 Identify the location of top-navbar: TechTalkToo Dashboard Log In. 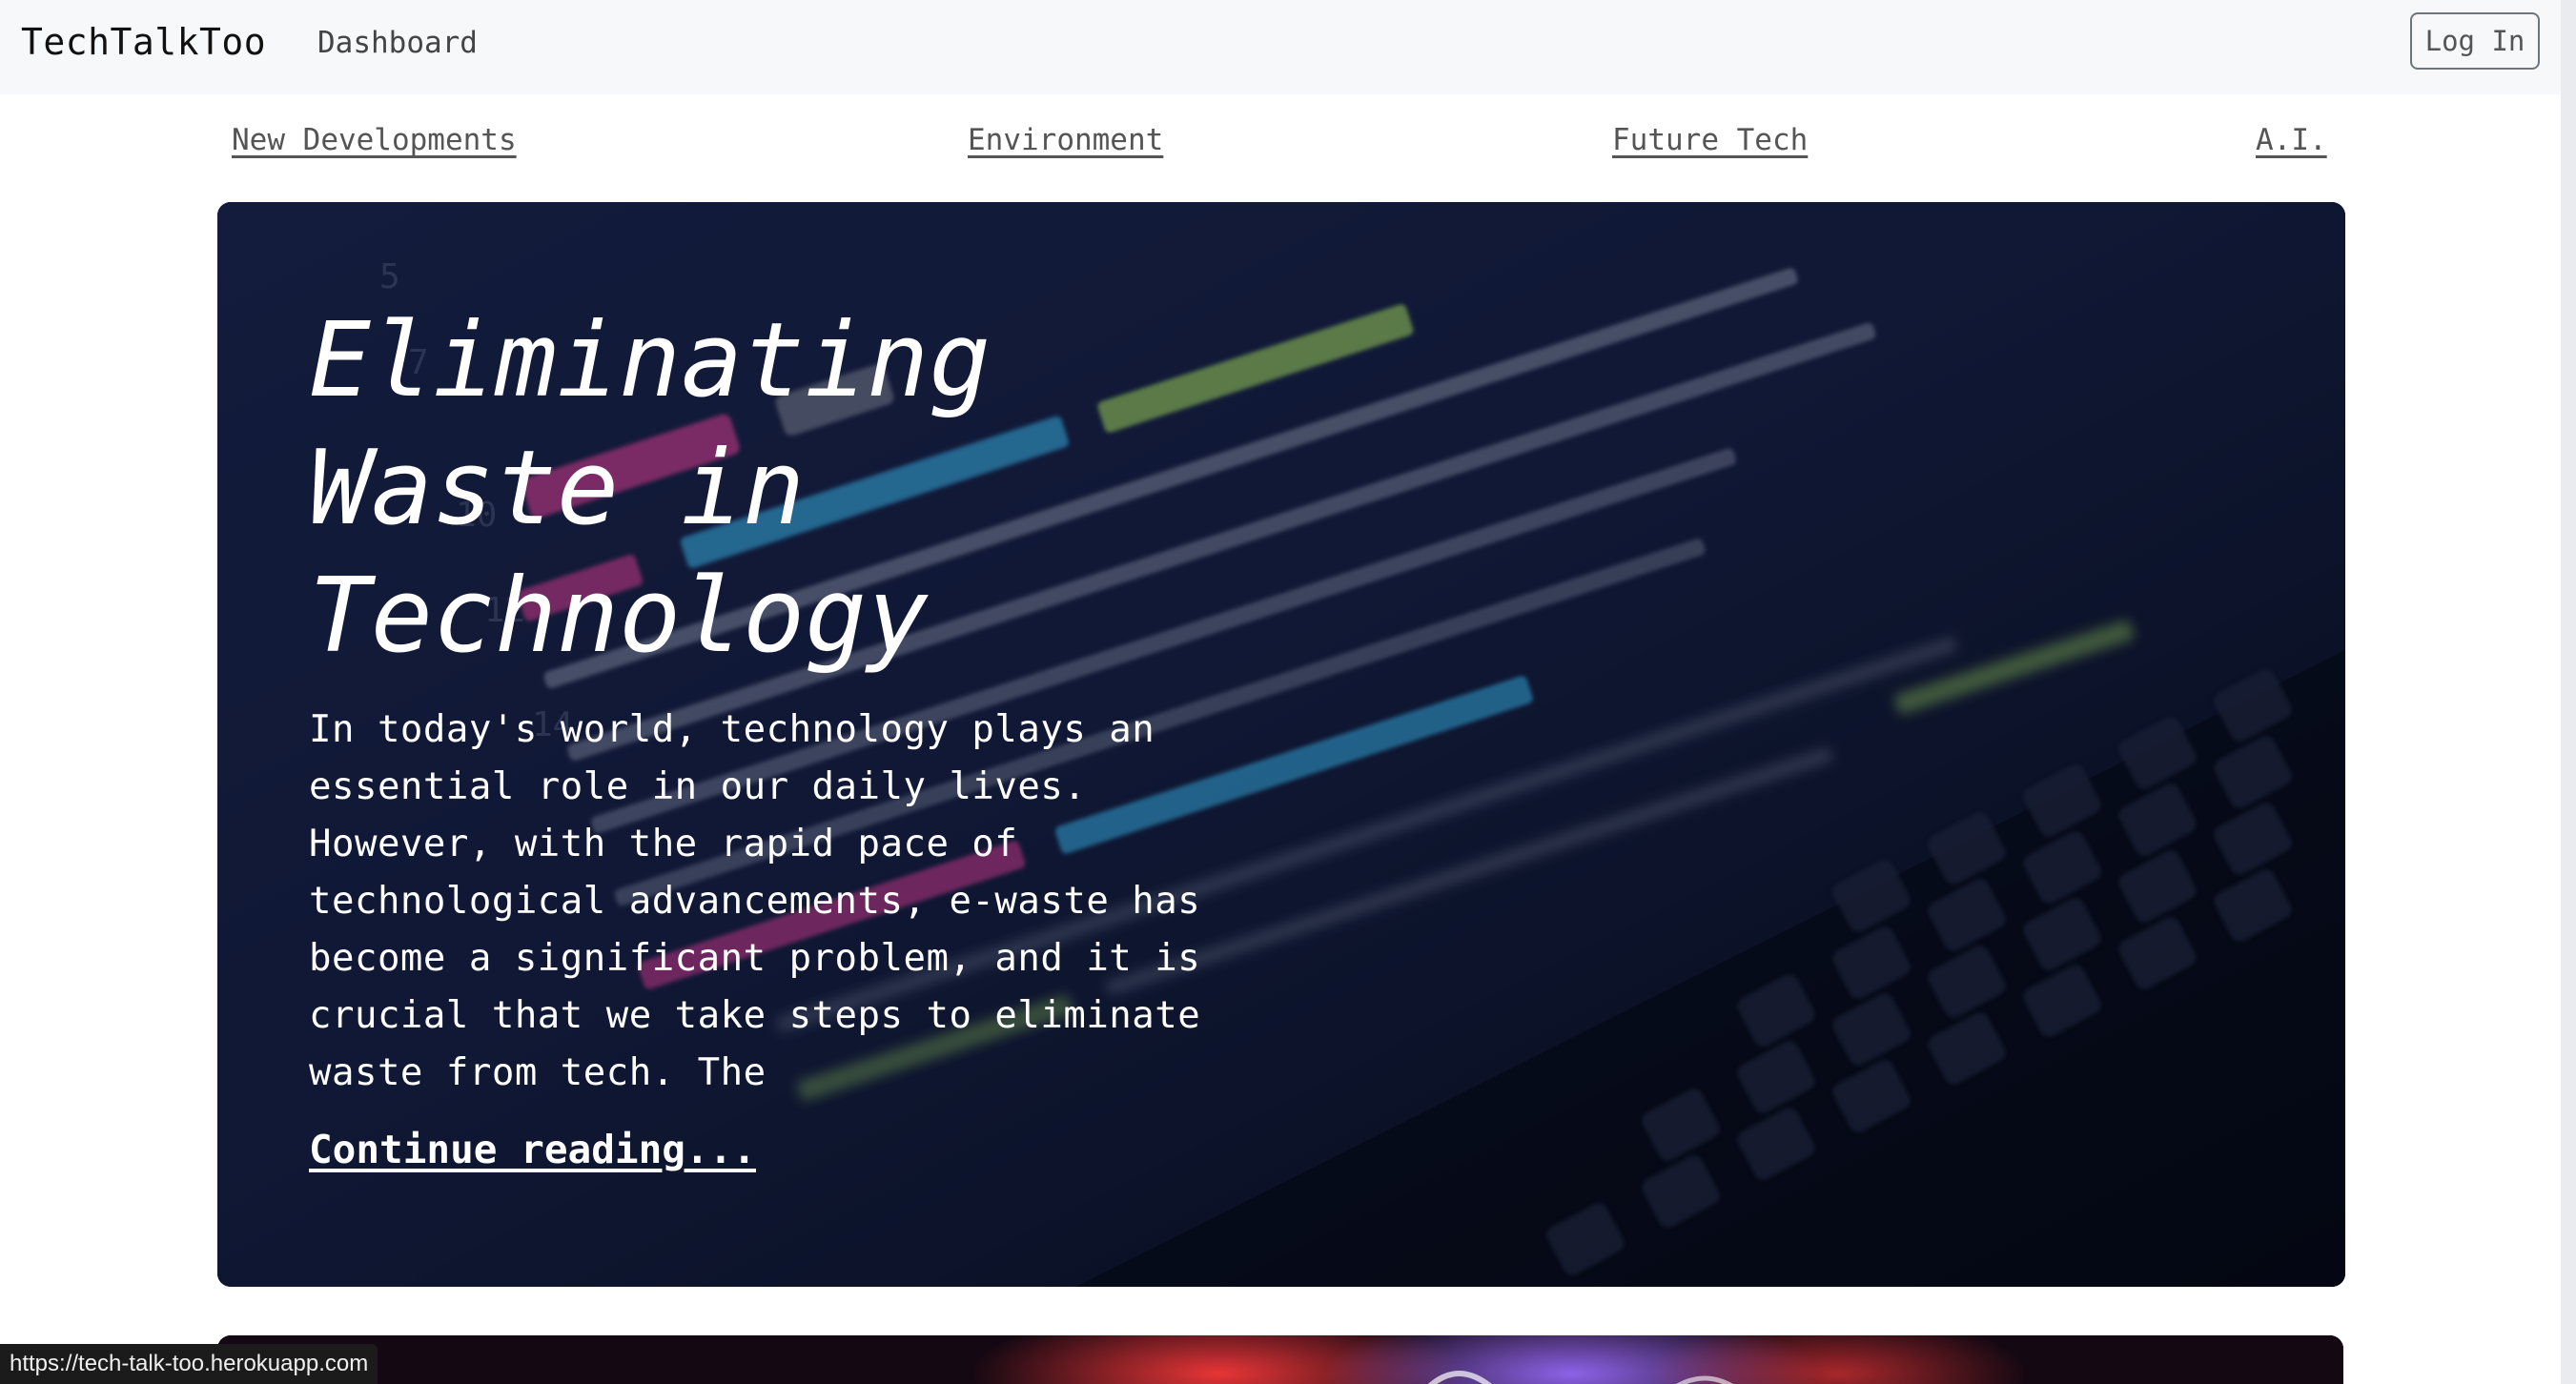
(1288, 47).